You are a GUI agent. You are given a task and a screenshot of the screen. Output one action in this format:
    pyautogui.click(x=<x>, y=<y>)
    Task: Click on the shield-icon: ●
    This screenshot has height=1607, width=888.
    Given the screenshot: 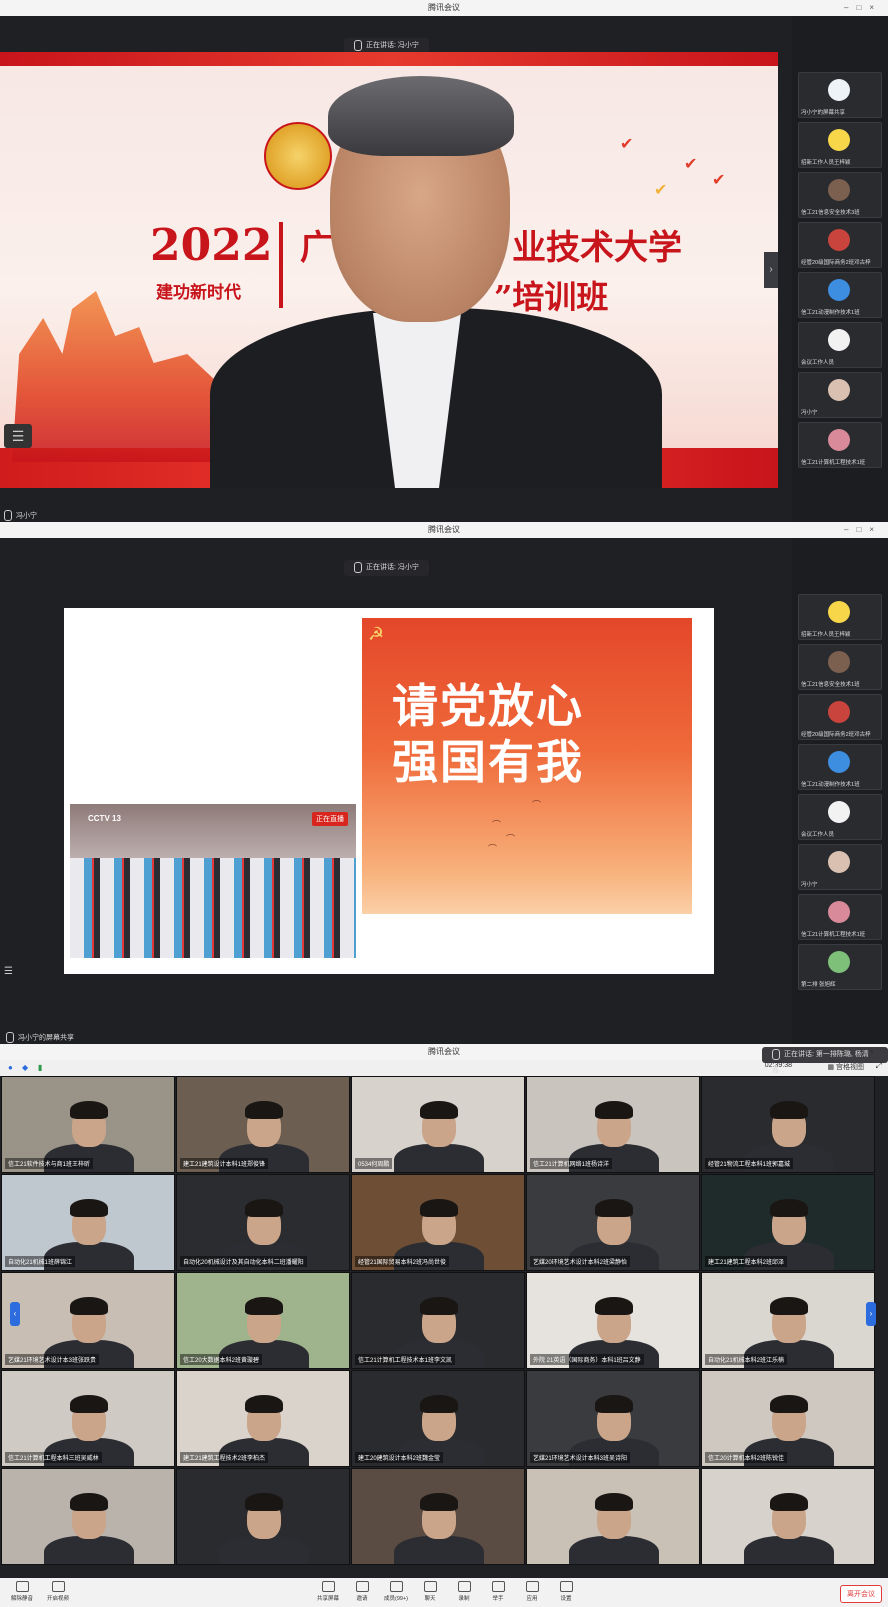 What is the action you would take?
    pyautogui.click(x=10, y=1067)
    